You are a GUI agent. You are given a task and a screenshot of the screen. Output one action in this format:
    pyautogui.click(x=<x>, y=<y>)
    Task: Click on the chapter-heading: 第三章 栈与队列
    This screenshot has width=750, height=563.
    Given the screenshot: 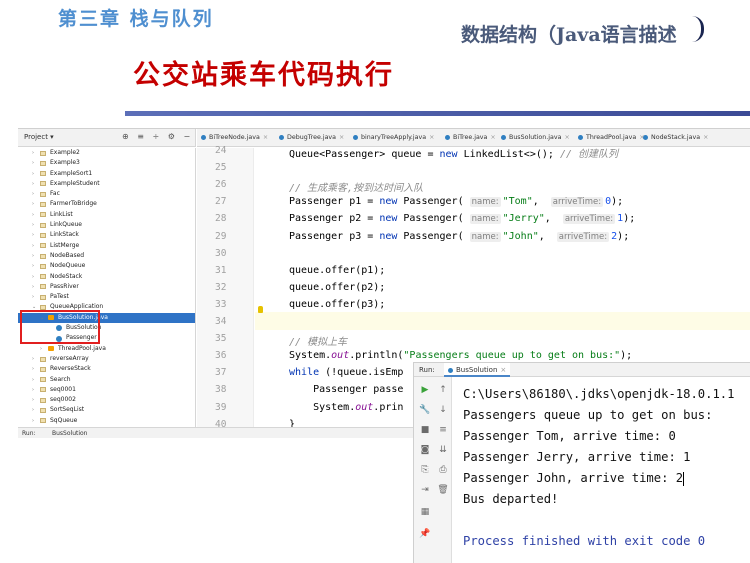 What is the action you would take?
    pyautogui.click(x=136, y=19)
    